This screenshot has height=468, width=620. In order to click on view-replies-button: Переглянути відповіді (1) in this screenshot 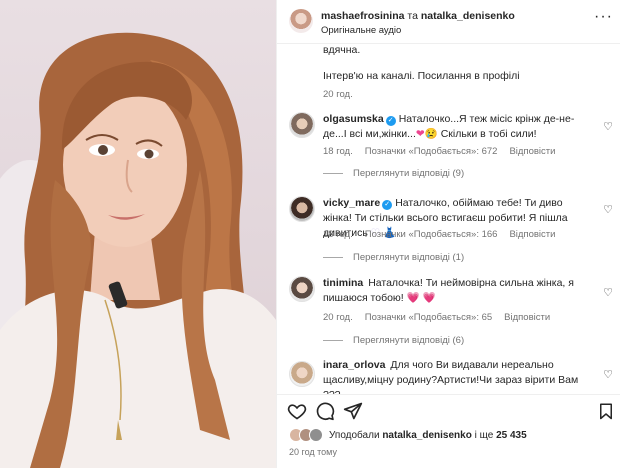, I will do `click(393, 257)`.